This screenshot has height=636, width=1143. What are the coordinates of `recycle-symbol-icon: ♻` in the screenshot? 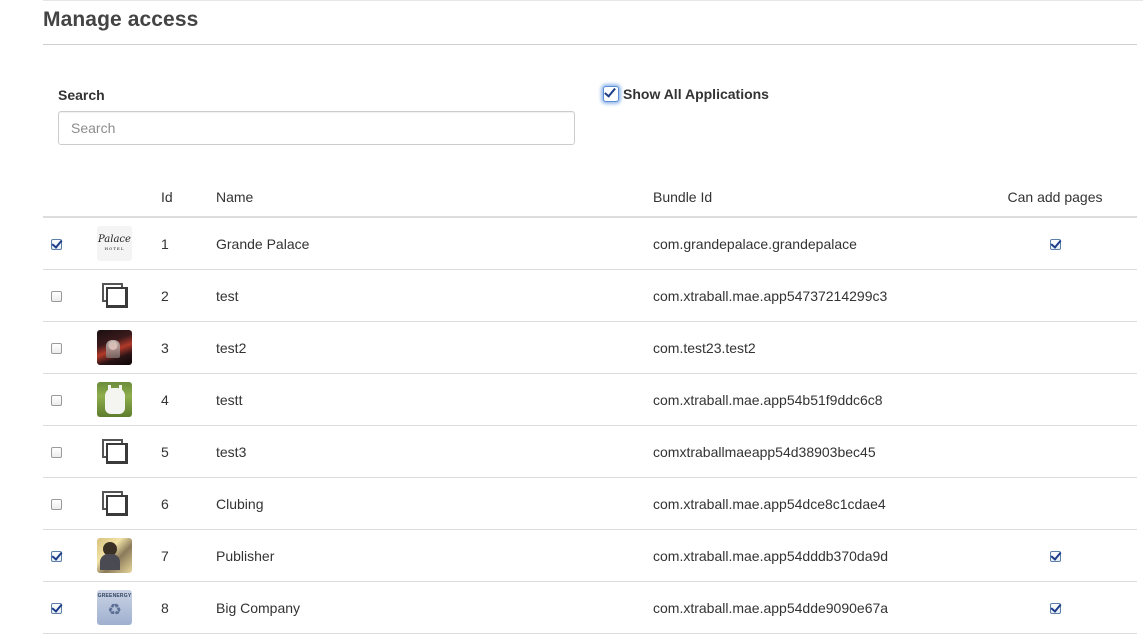 It's located at (114, 610).